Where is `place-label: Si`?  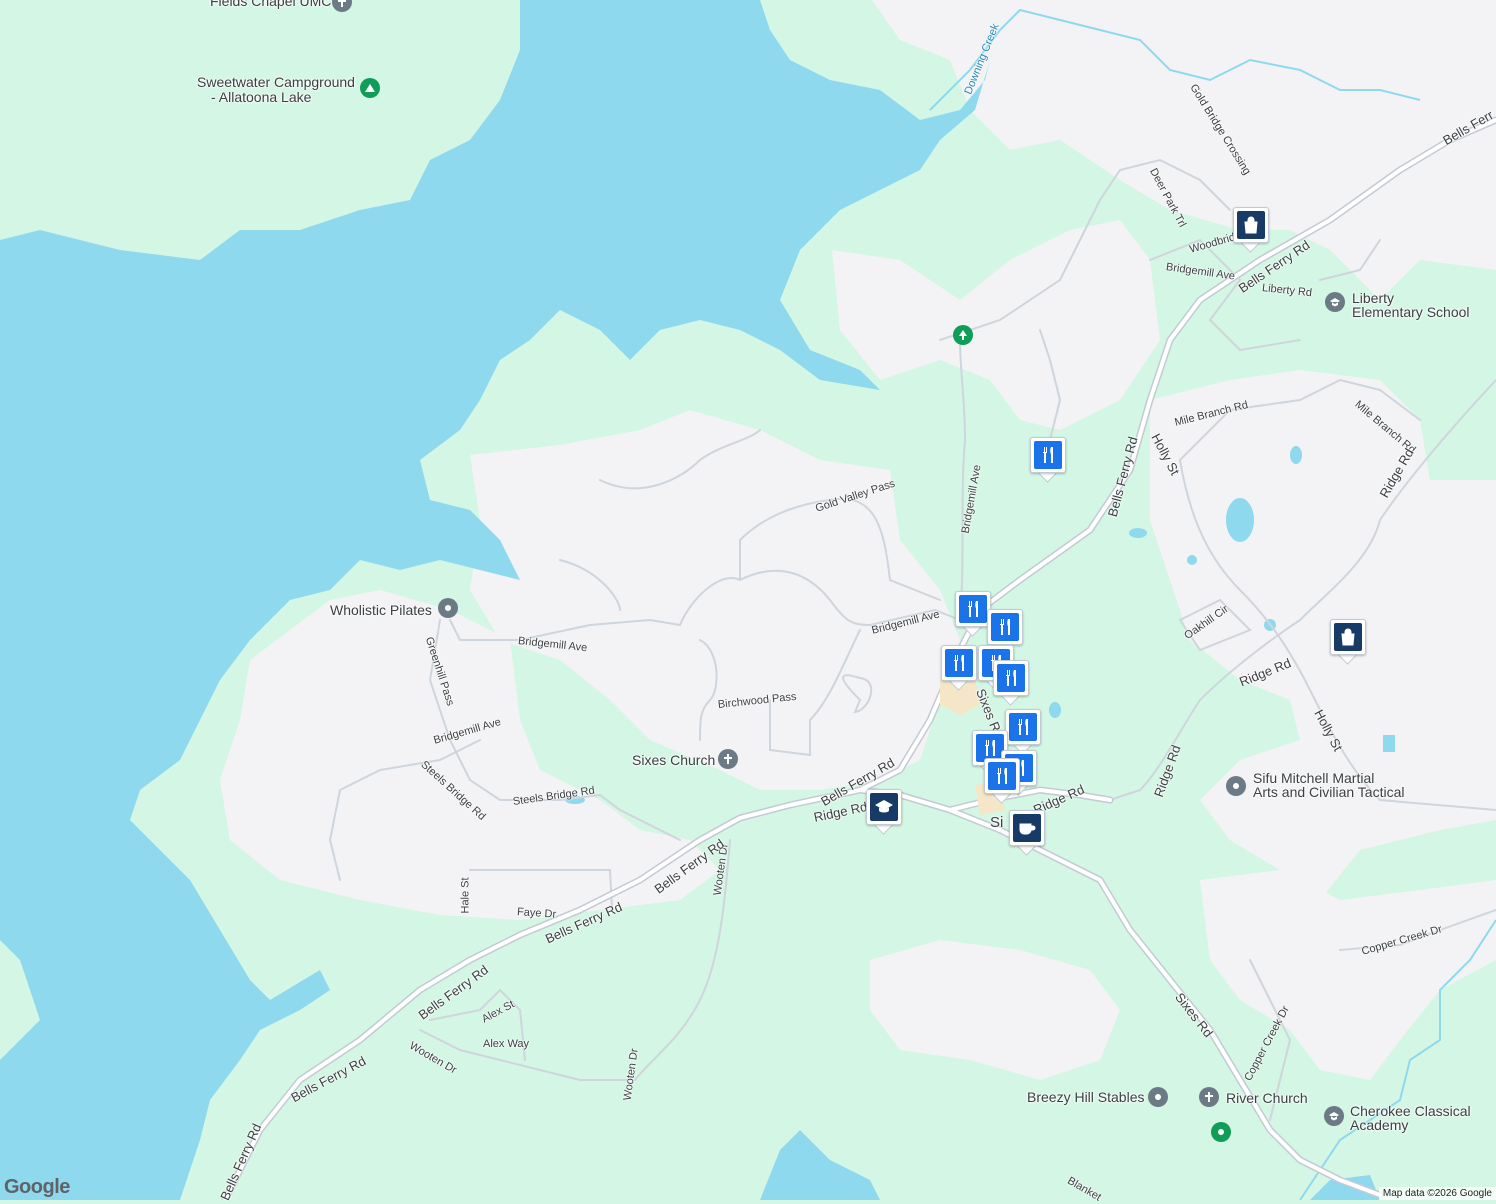 place-label: Si is located at coordinates (997, 822).